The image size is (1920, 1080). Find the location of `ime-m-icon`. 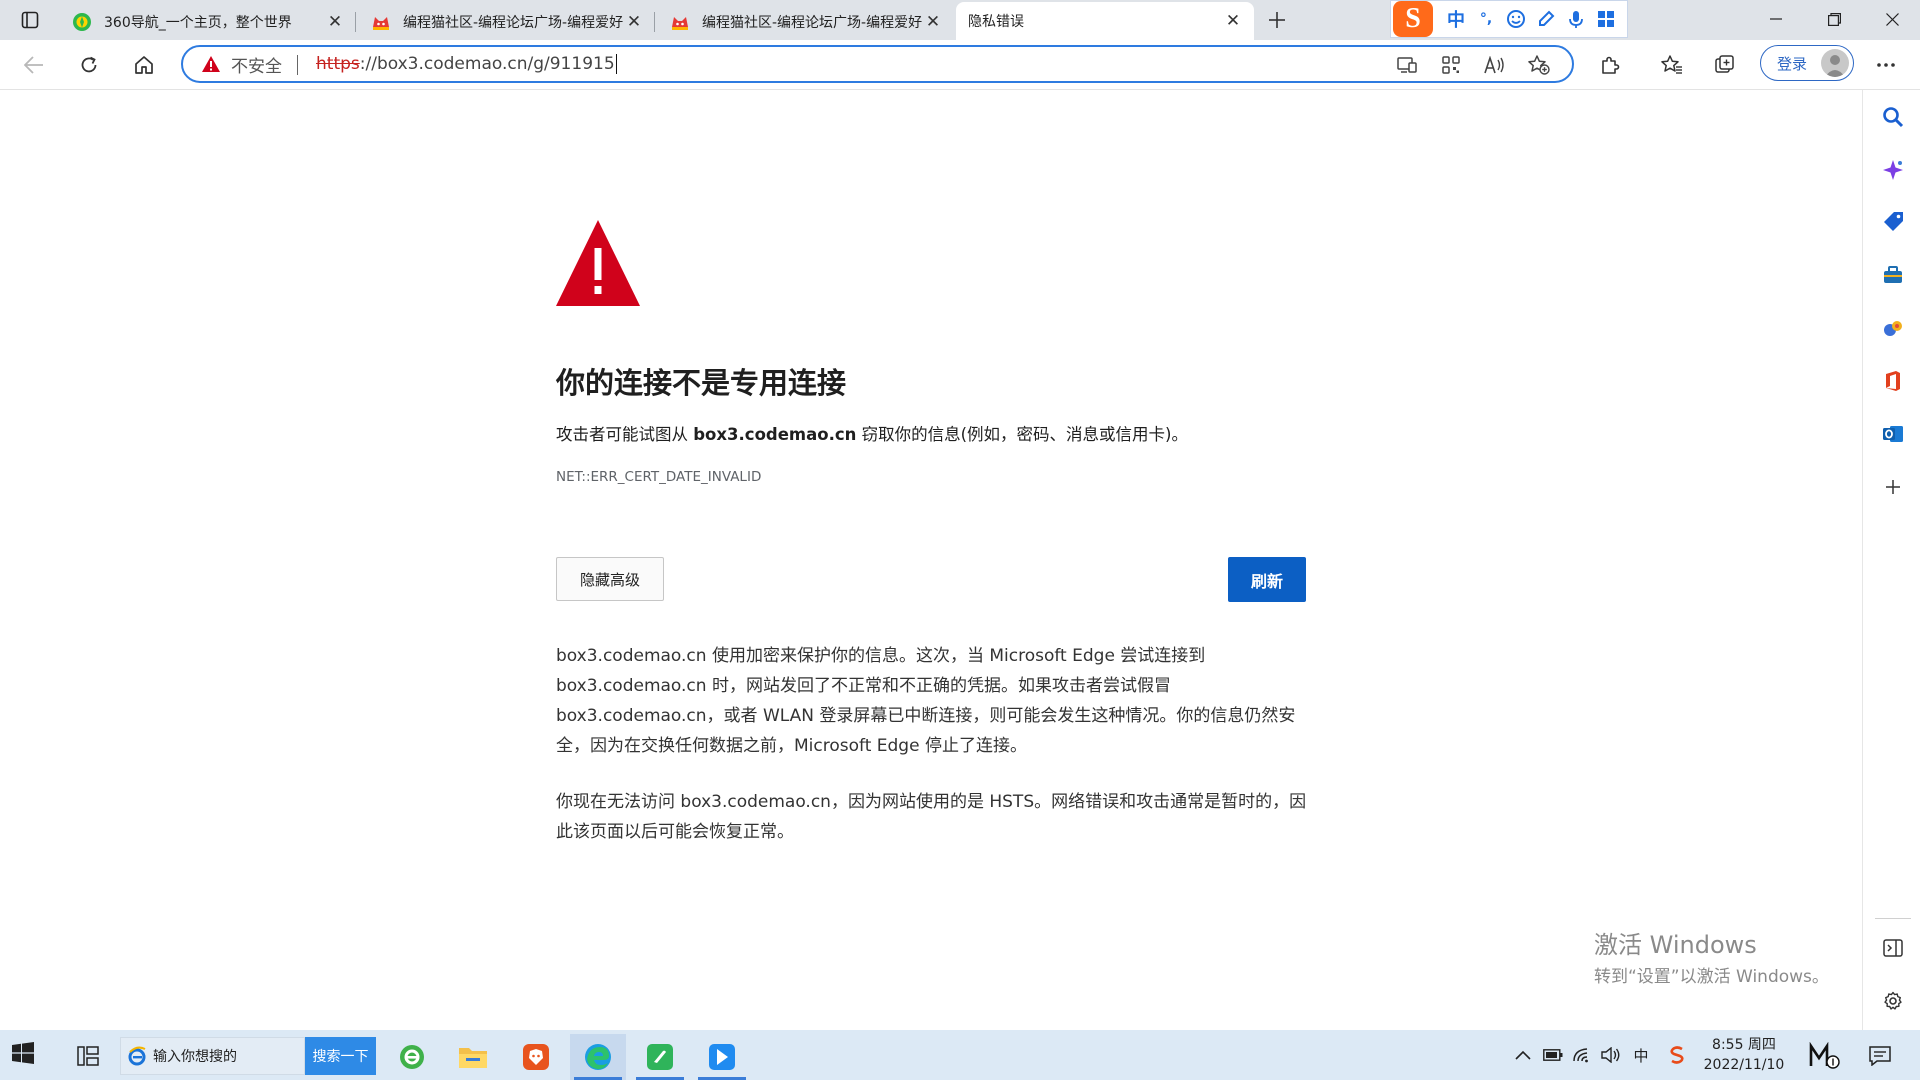

ime-m-icon is located at coordinates (1824, 1055).